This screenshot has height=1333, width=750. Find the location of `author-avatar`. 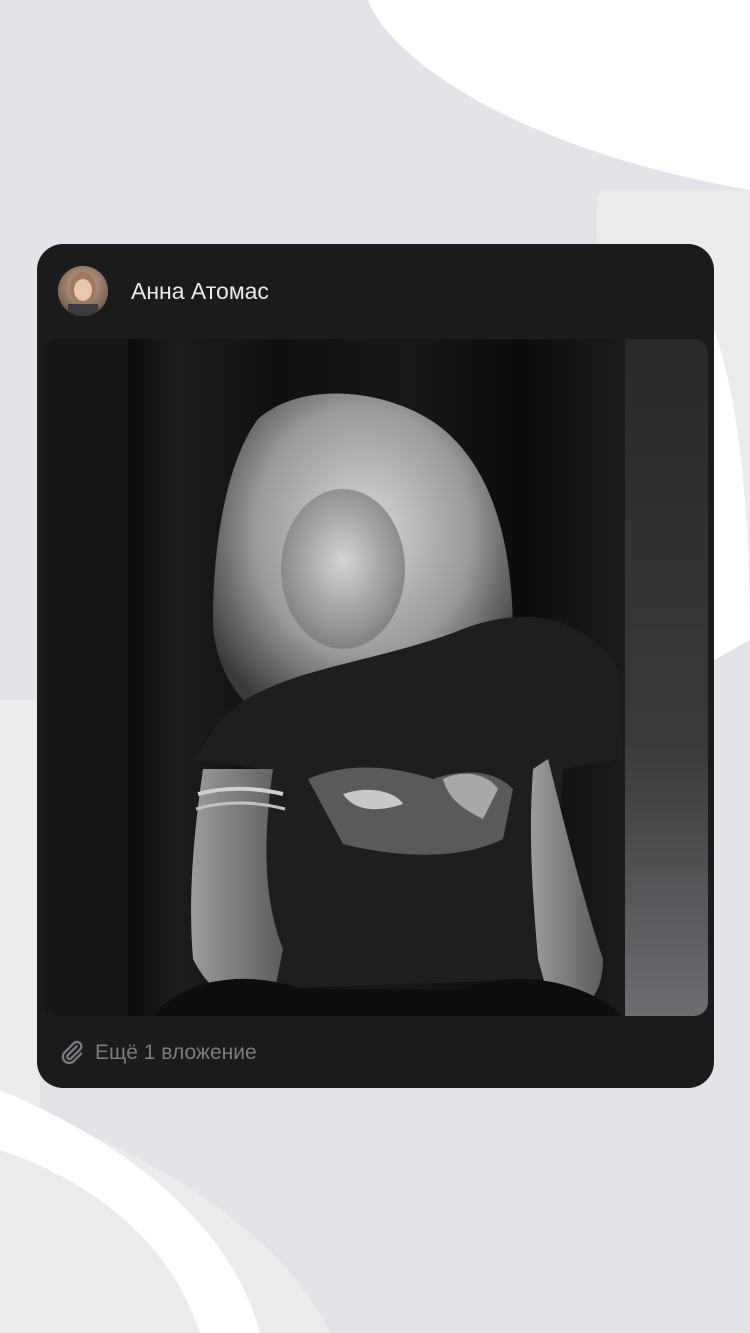

author-avatar is located at coordinates (83, 291).